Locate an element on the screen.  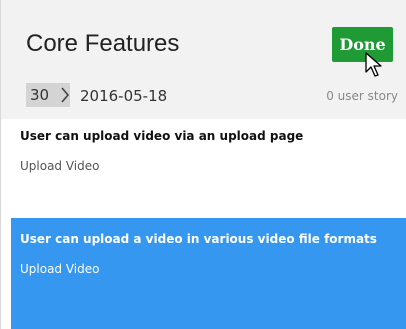
story-title: User can upload video via an upload page is located at coordinates (162, 136).